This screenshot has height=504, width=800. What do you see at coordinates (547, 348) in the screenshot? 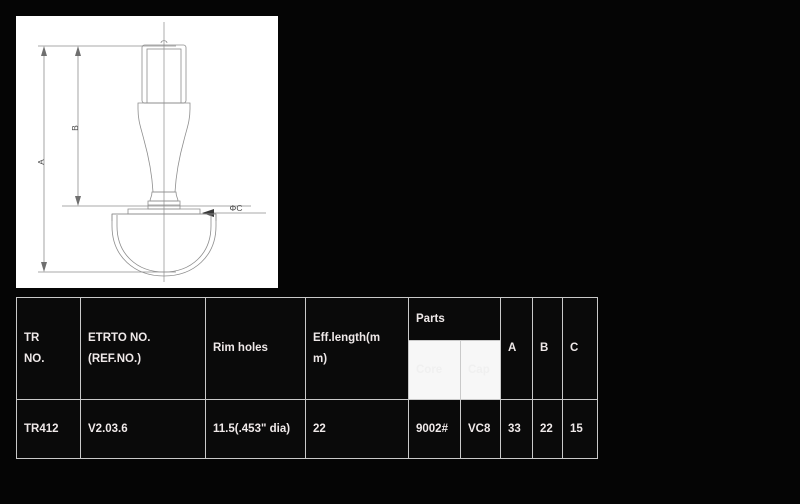
I see `header-b: B` at bounding box center [547, 348].